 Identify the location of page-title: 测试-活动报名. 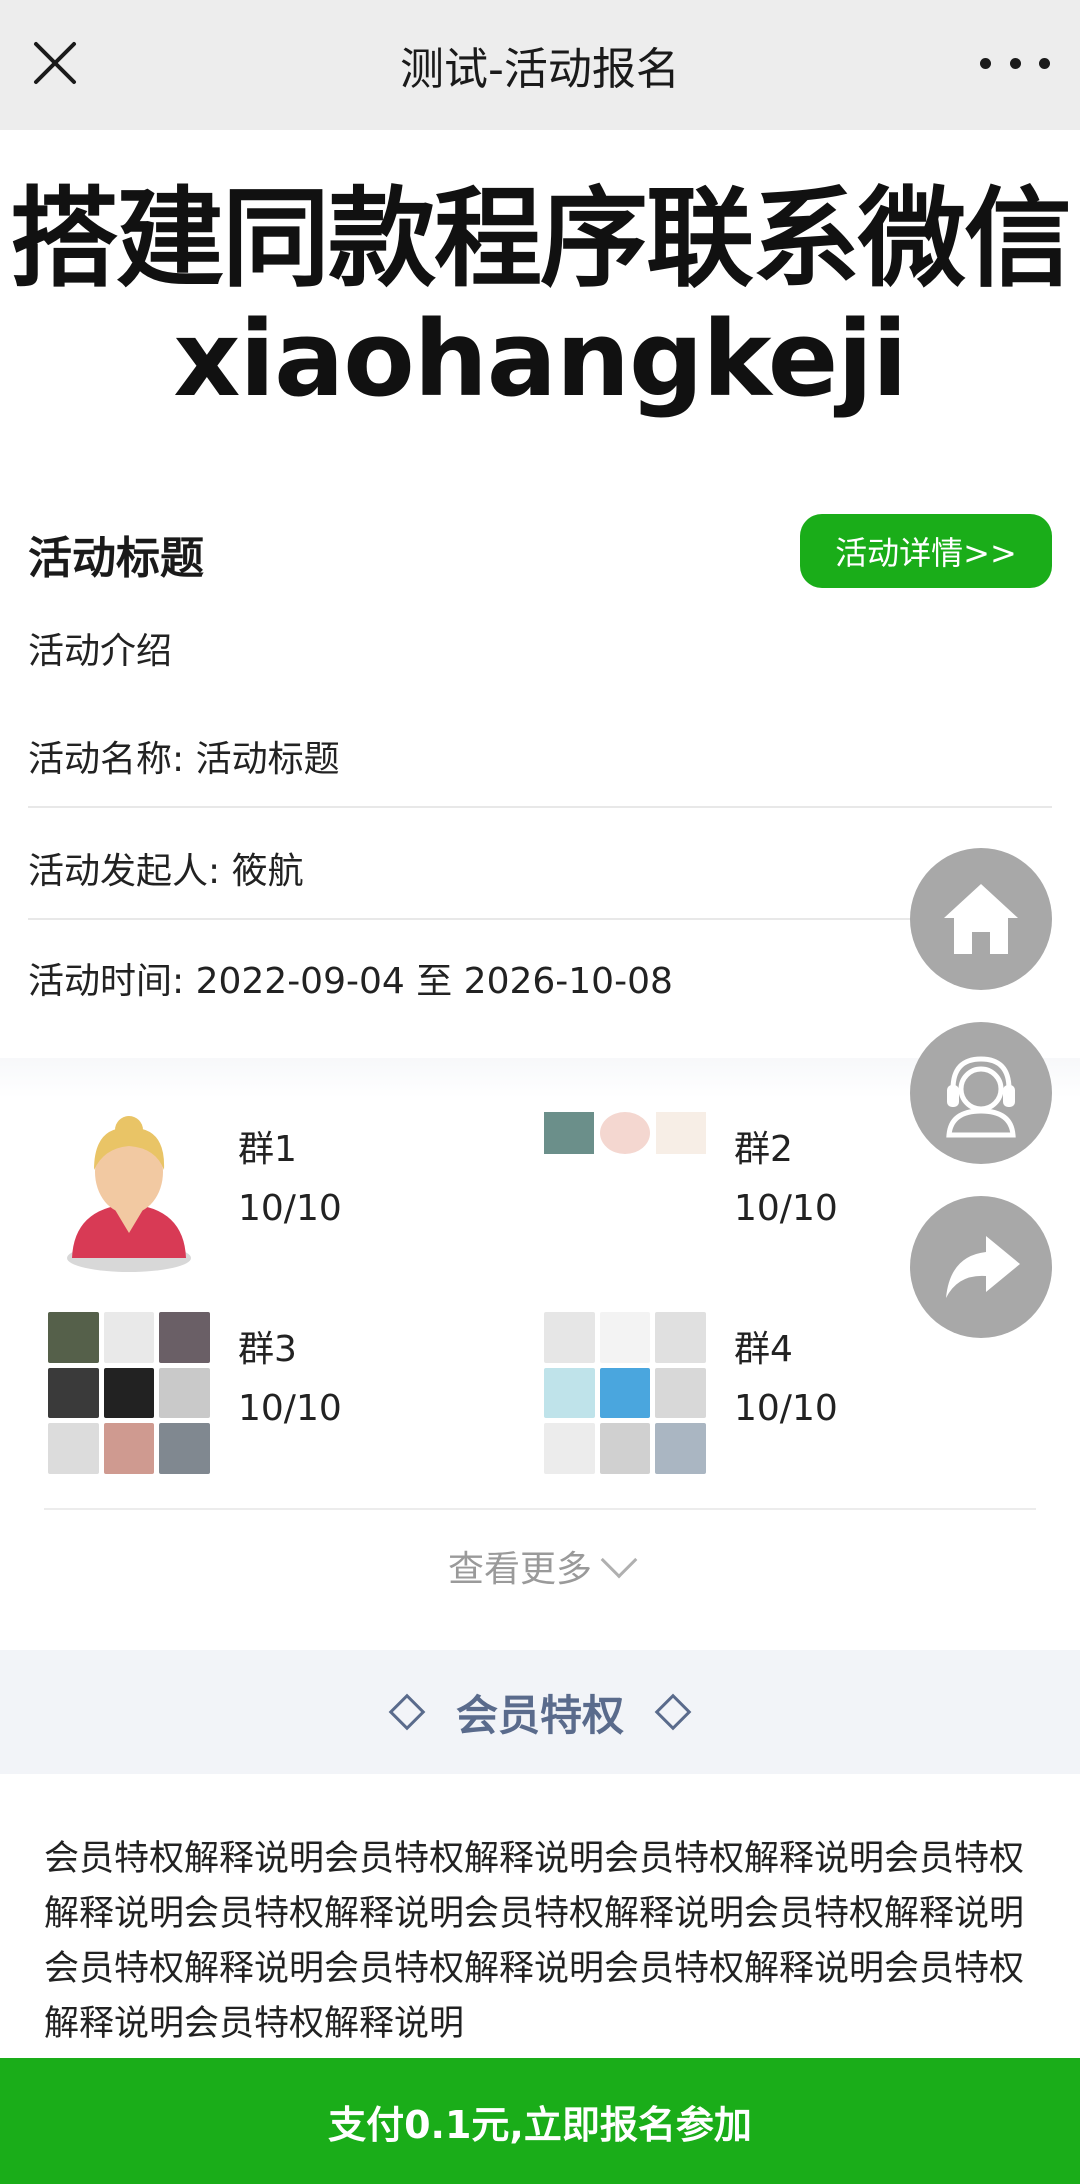
(540, 69).